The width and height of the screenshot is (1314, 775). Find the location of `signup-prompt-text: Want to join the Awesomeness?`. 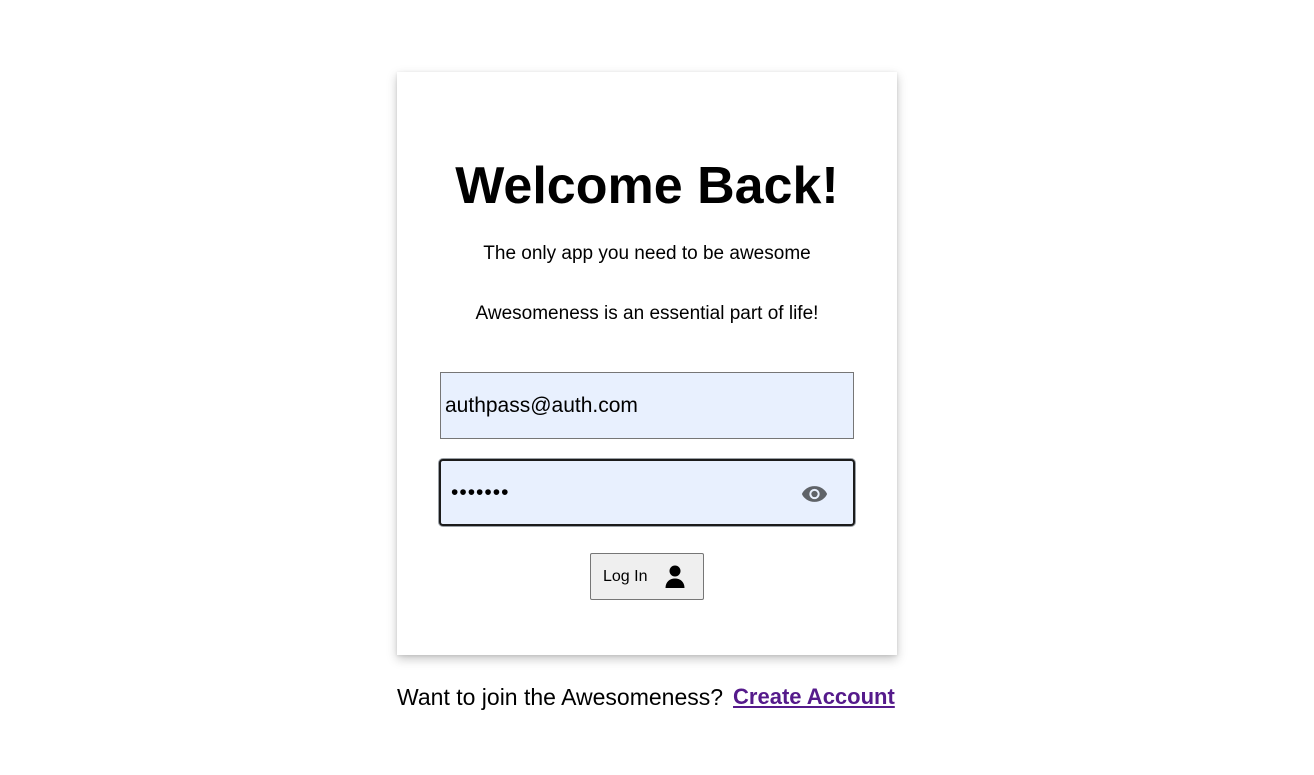

signup-prompt-text: Want to join the Awesomeness? is located at coordinates (560, 696).